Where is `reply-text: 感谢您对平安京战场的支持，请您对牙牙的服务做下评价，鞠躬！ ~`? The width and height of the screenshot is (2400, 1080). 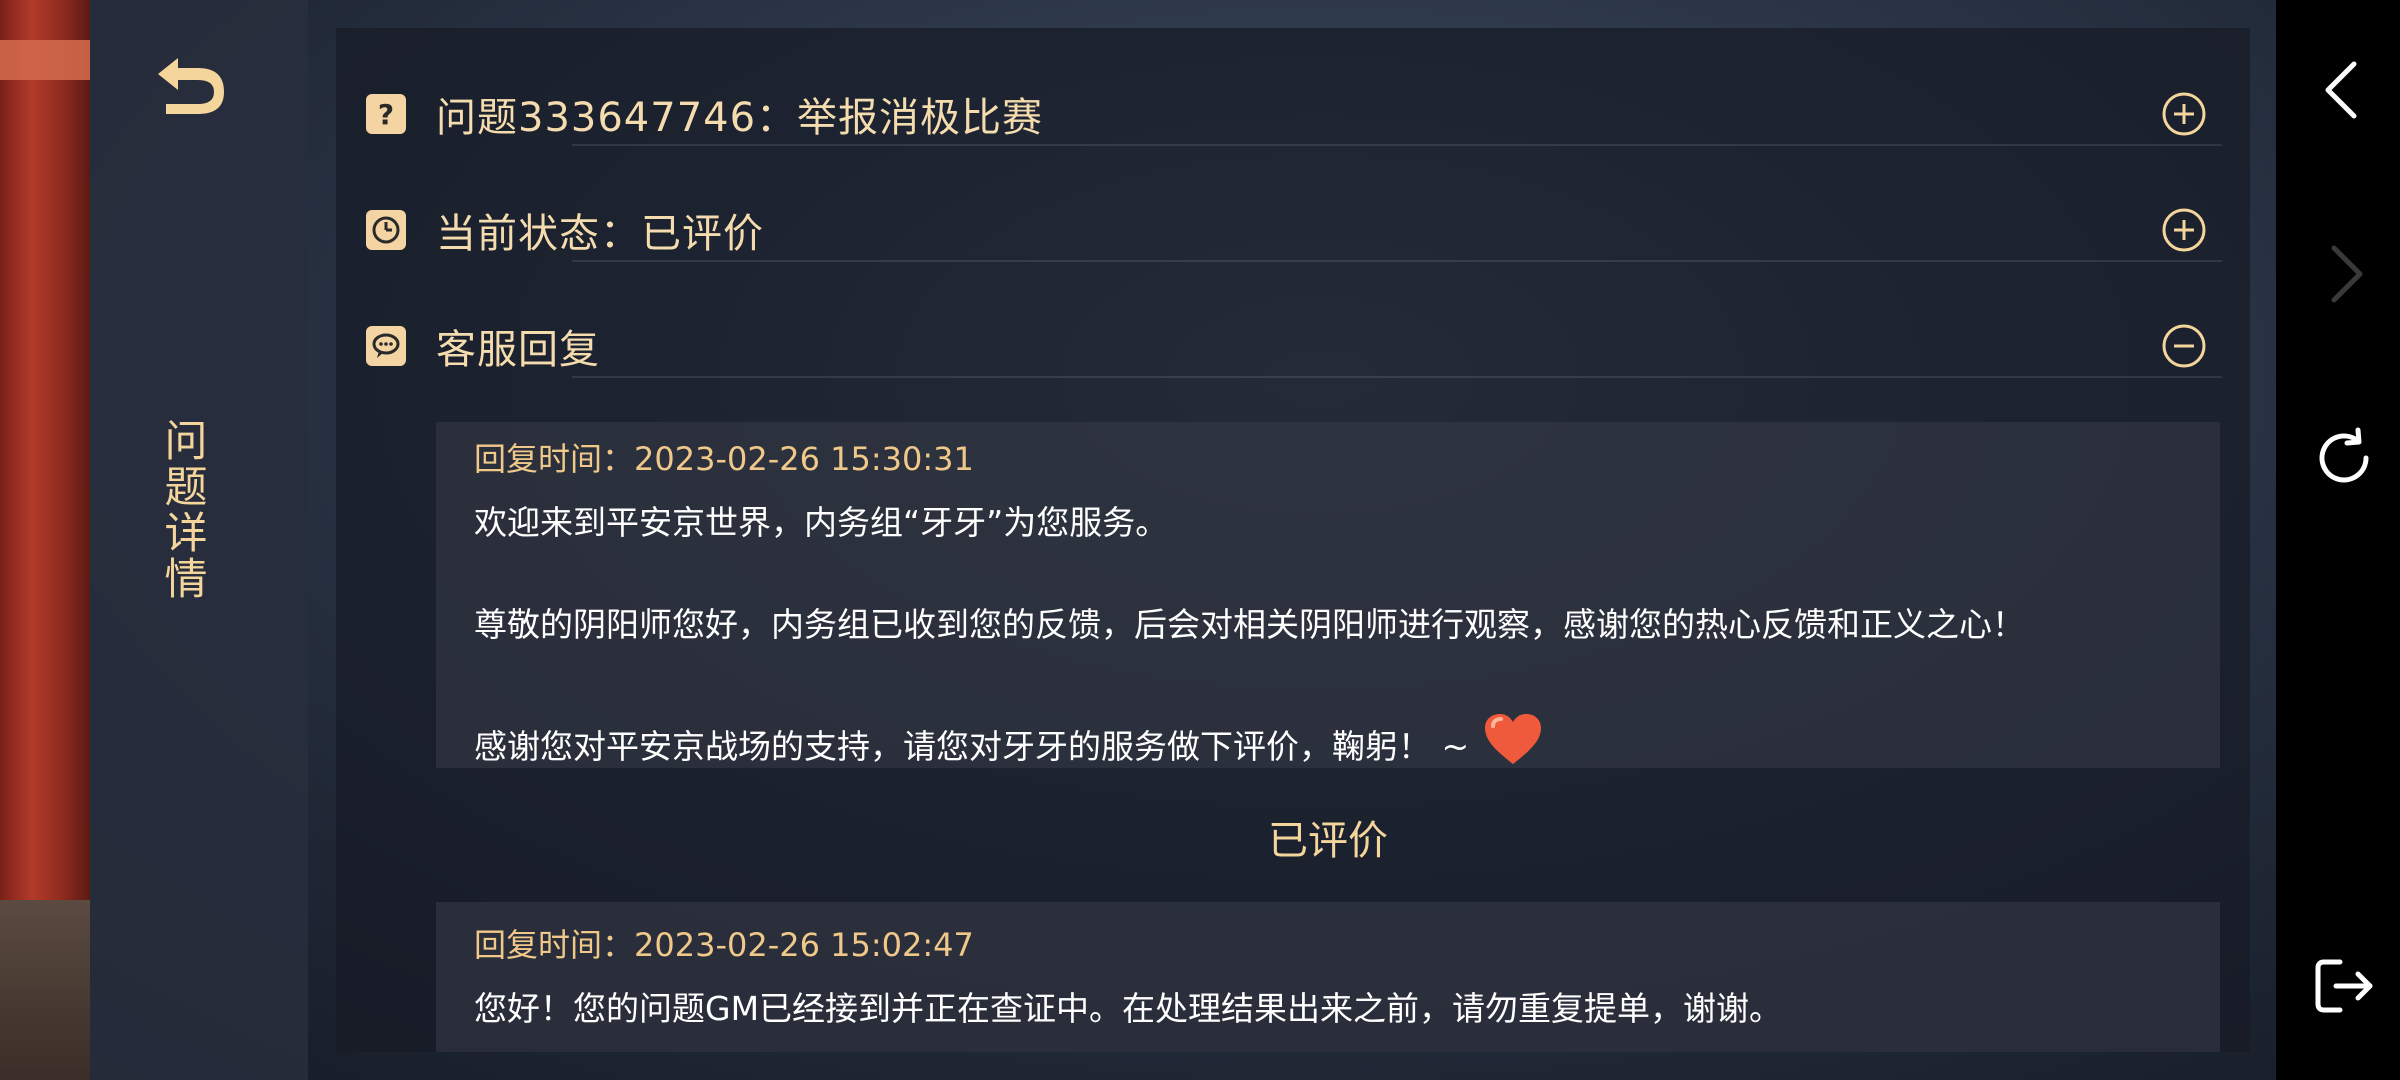
reply-text: 感谢您对平安京战场的支持，请您对牙牙的服务做下评价，鞠躬！ ~ is located at coordinates (972, 746).